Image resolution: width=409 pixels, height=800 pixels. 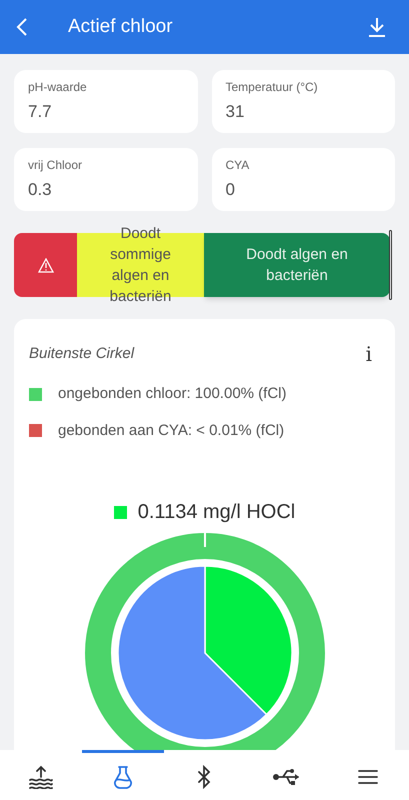 I want to click on measurement-label: Temperatuur (°C), so click(x=272, y=87).